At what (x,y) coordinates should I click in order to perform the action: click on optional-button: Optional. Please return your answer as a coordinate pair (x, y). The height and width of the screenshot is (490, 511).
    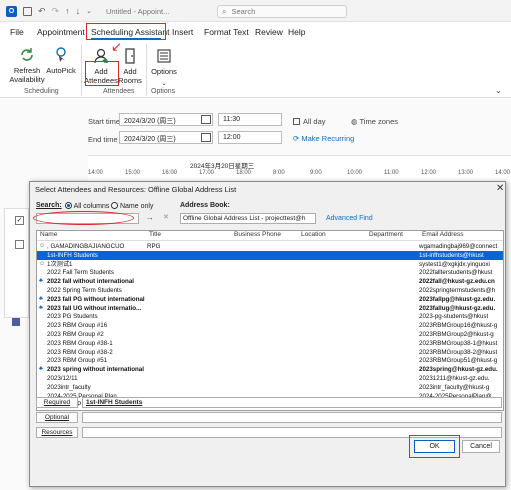
    Looking at the image, I should click on (57, 417).